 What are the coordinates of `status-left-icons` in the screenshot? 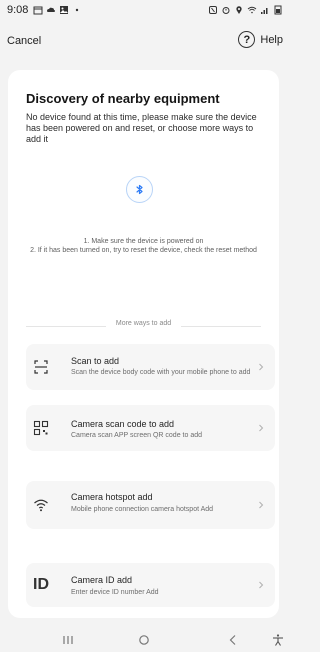 It's located at (57, 10).